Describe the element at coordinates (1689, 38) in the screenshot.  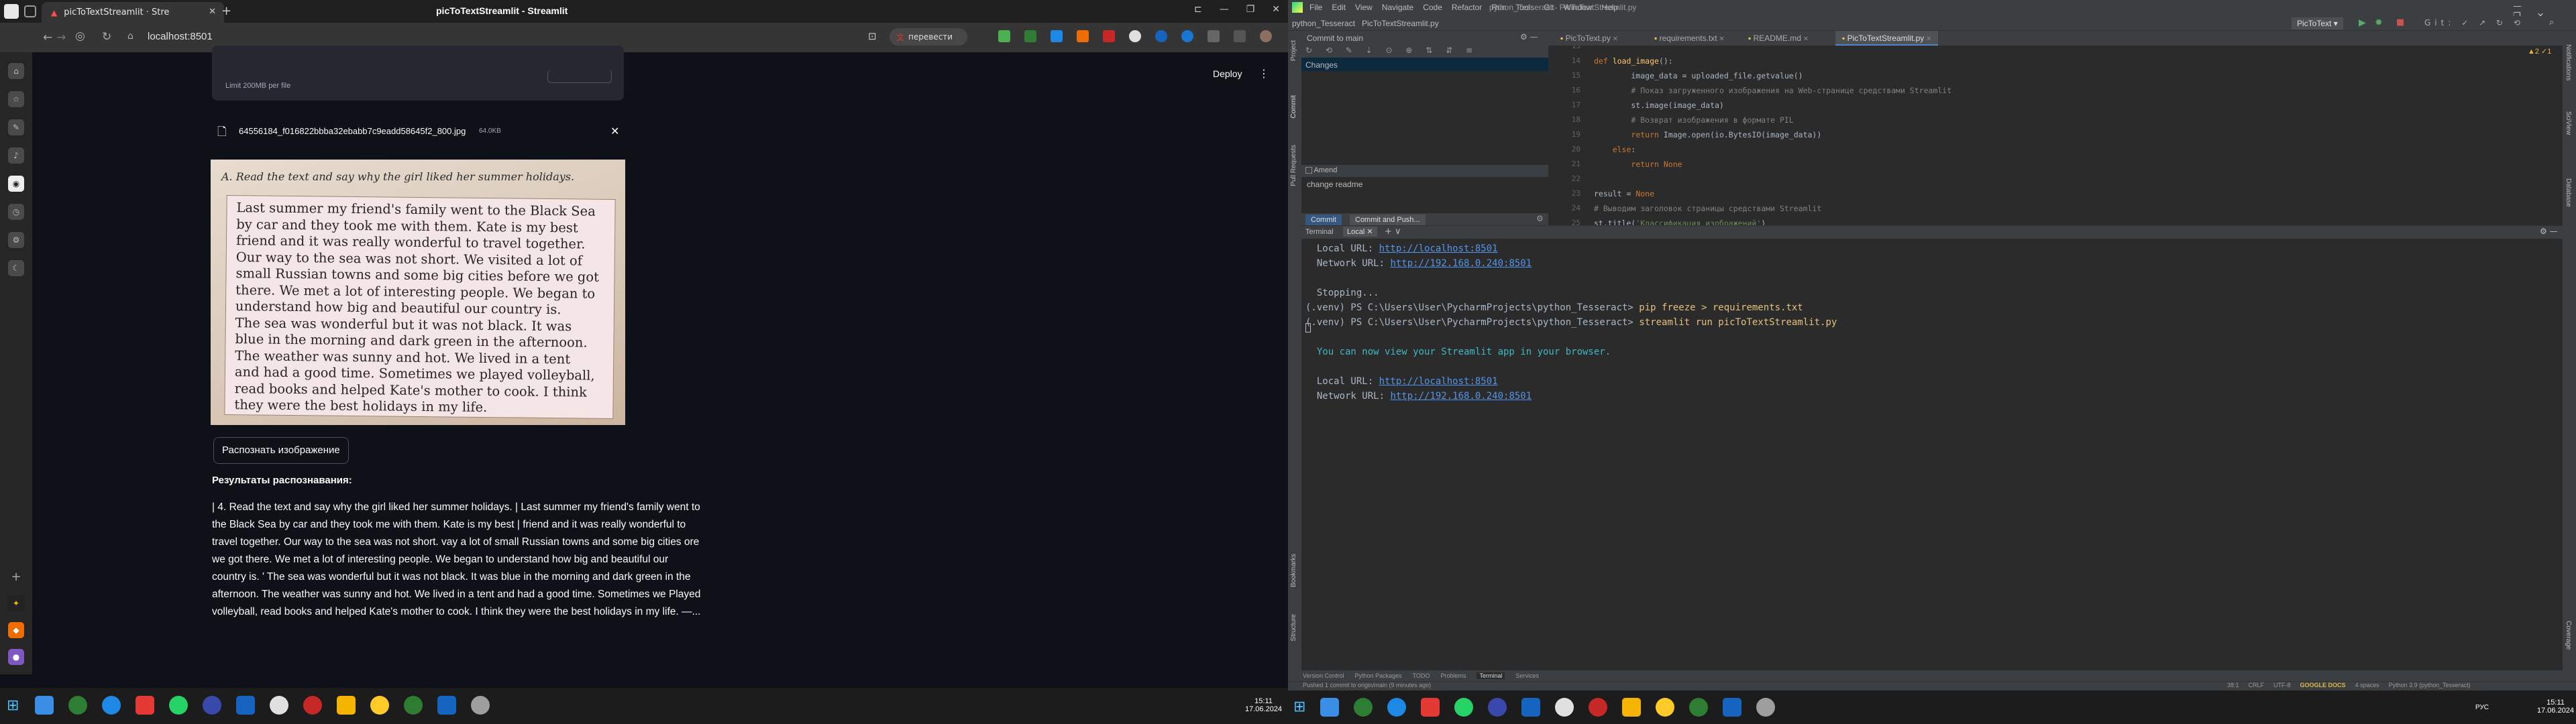
I see `editor-tab: ▪ requirements.txt ✕` at that location.